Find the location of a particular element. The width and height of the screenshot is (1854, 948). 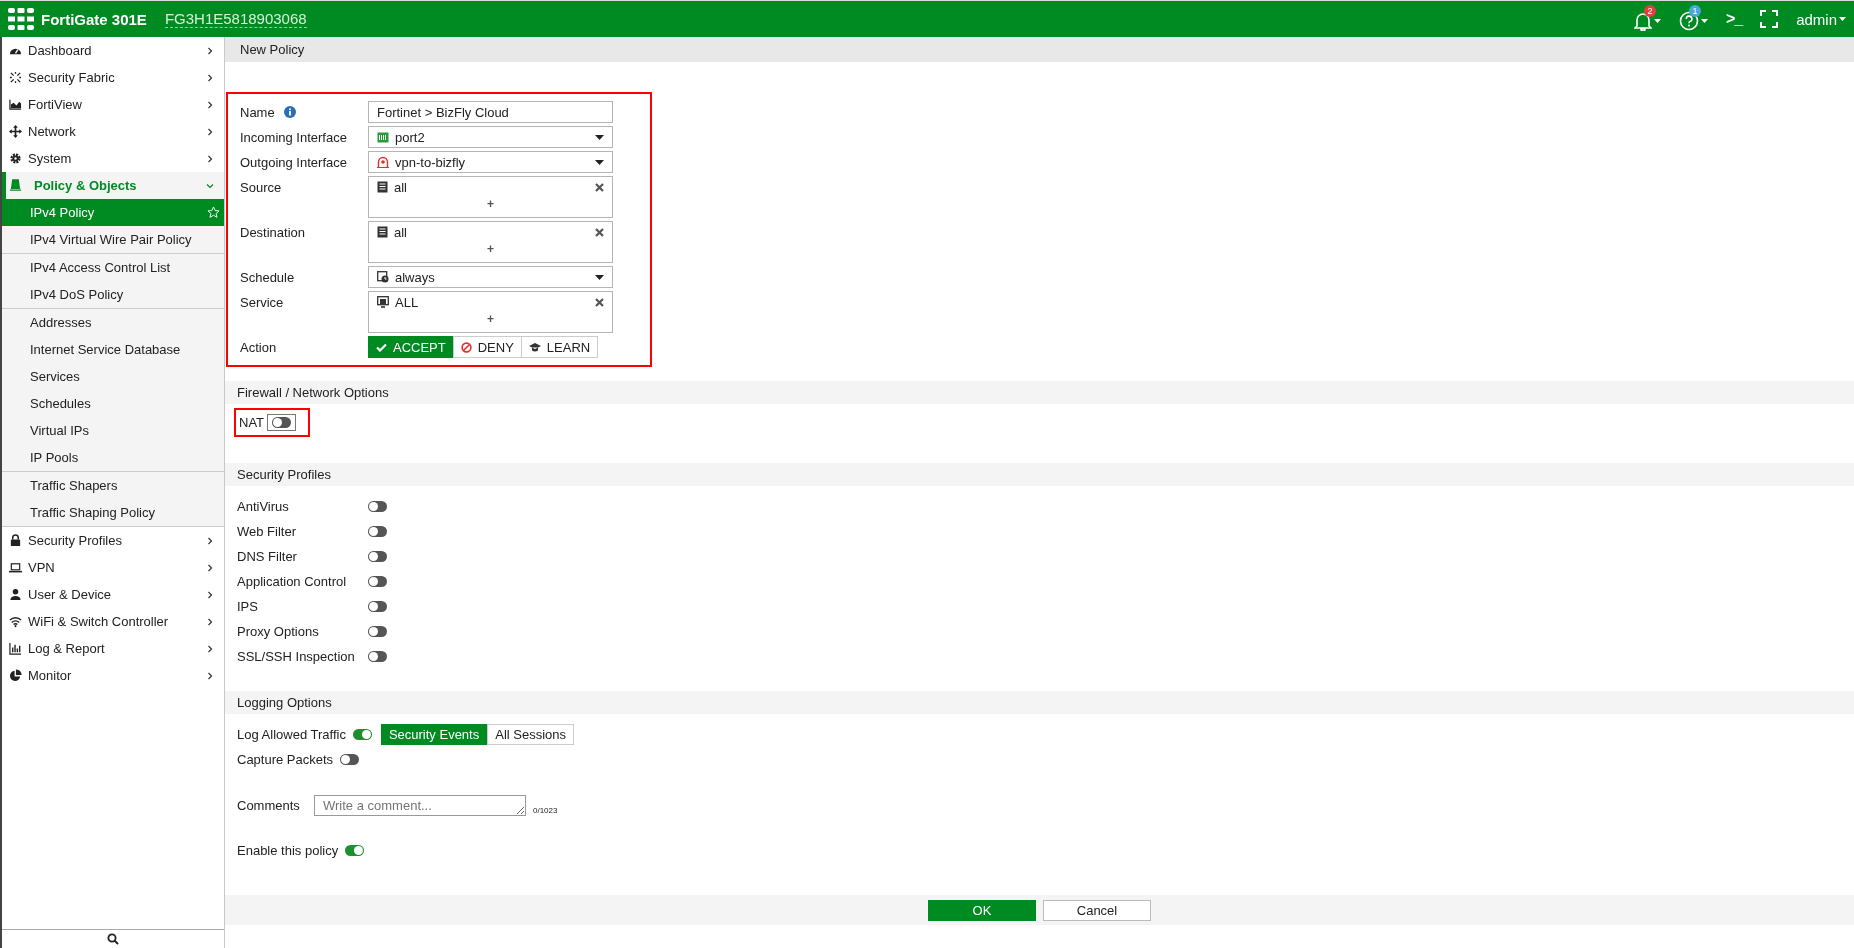

field-label: Schedule is located at coordinates (267, 277).